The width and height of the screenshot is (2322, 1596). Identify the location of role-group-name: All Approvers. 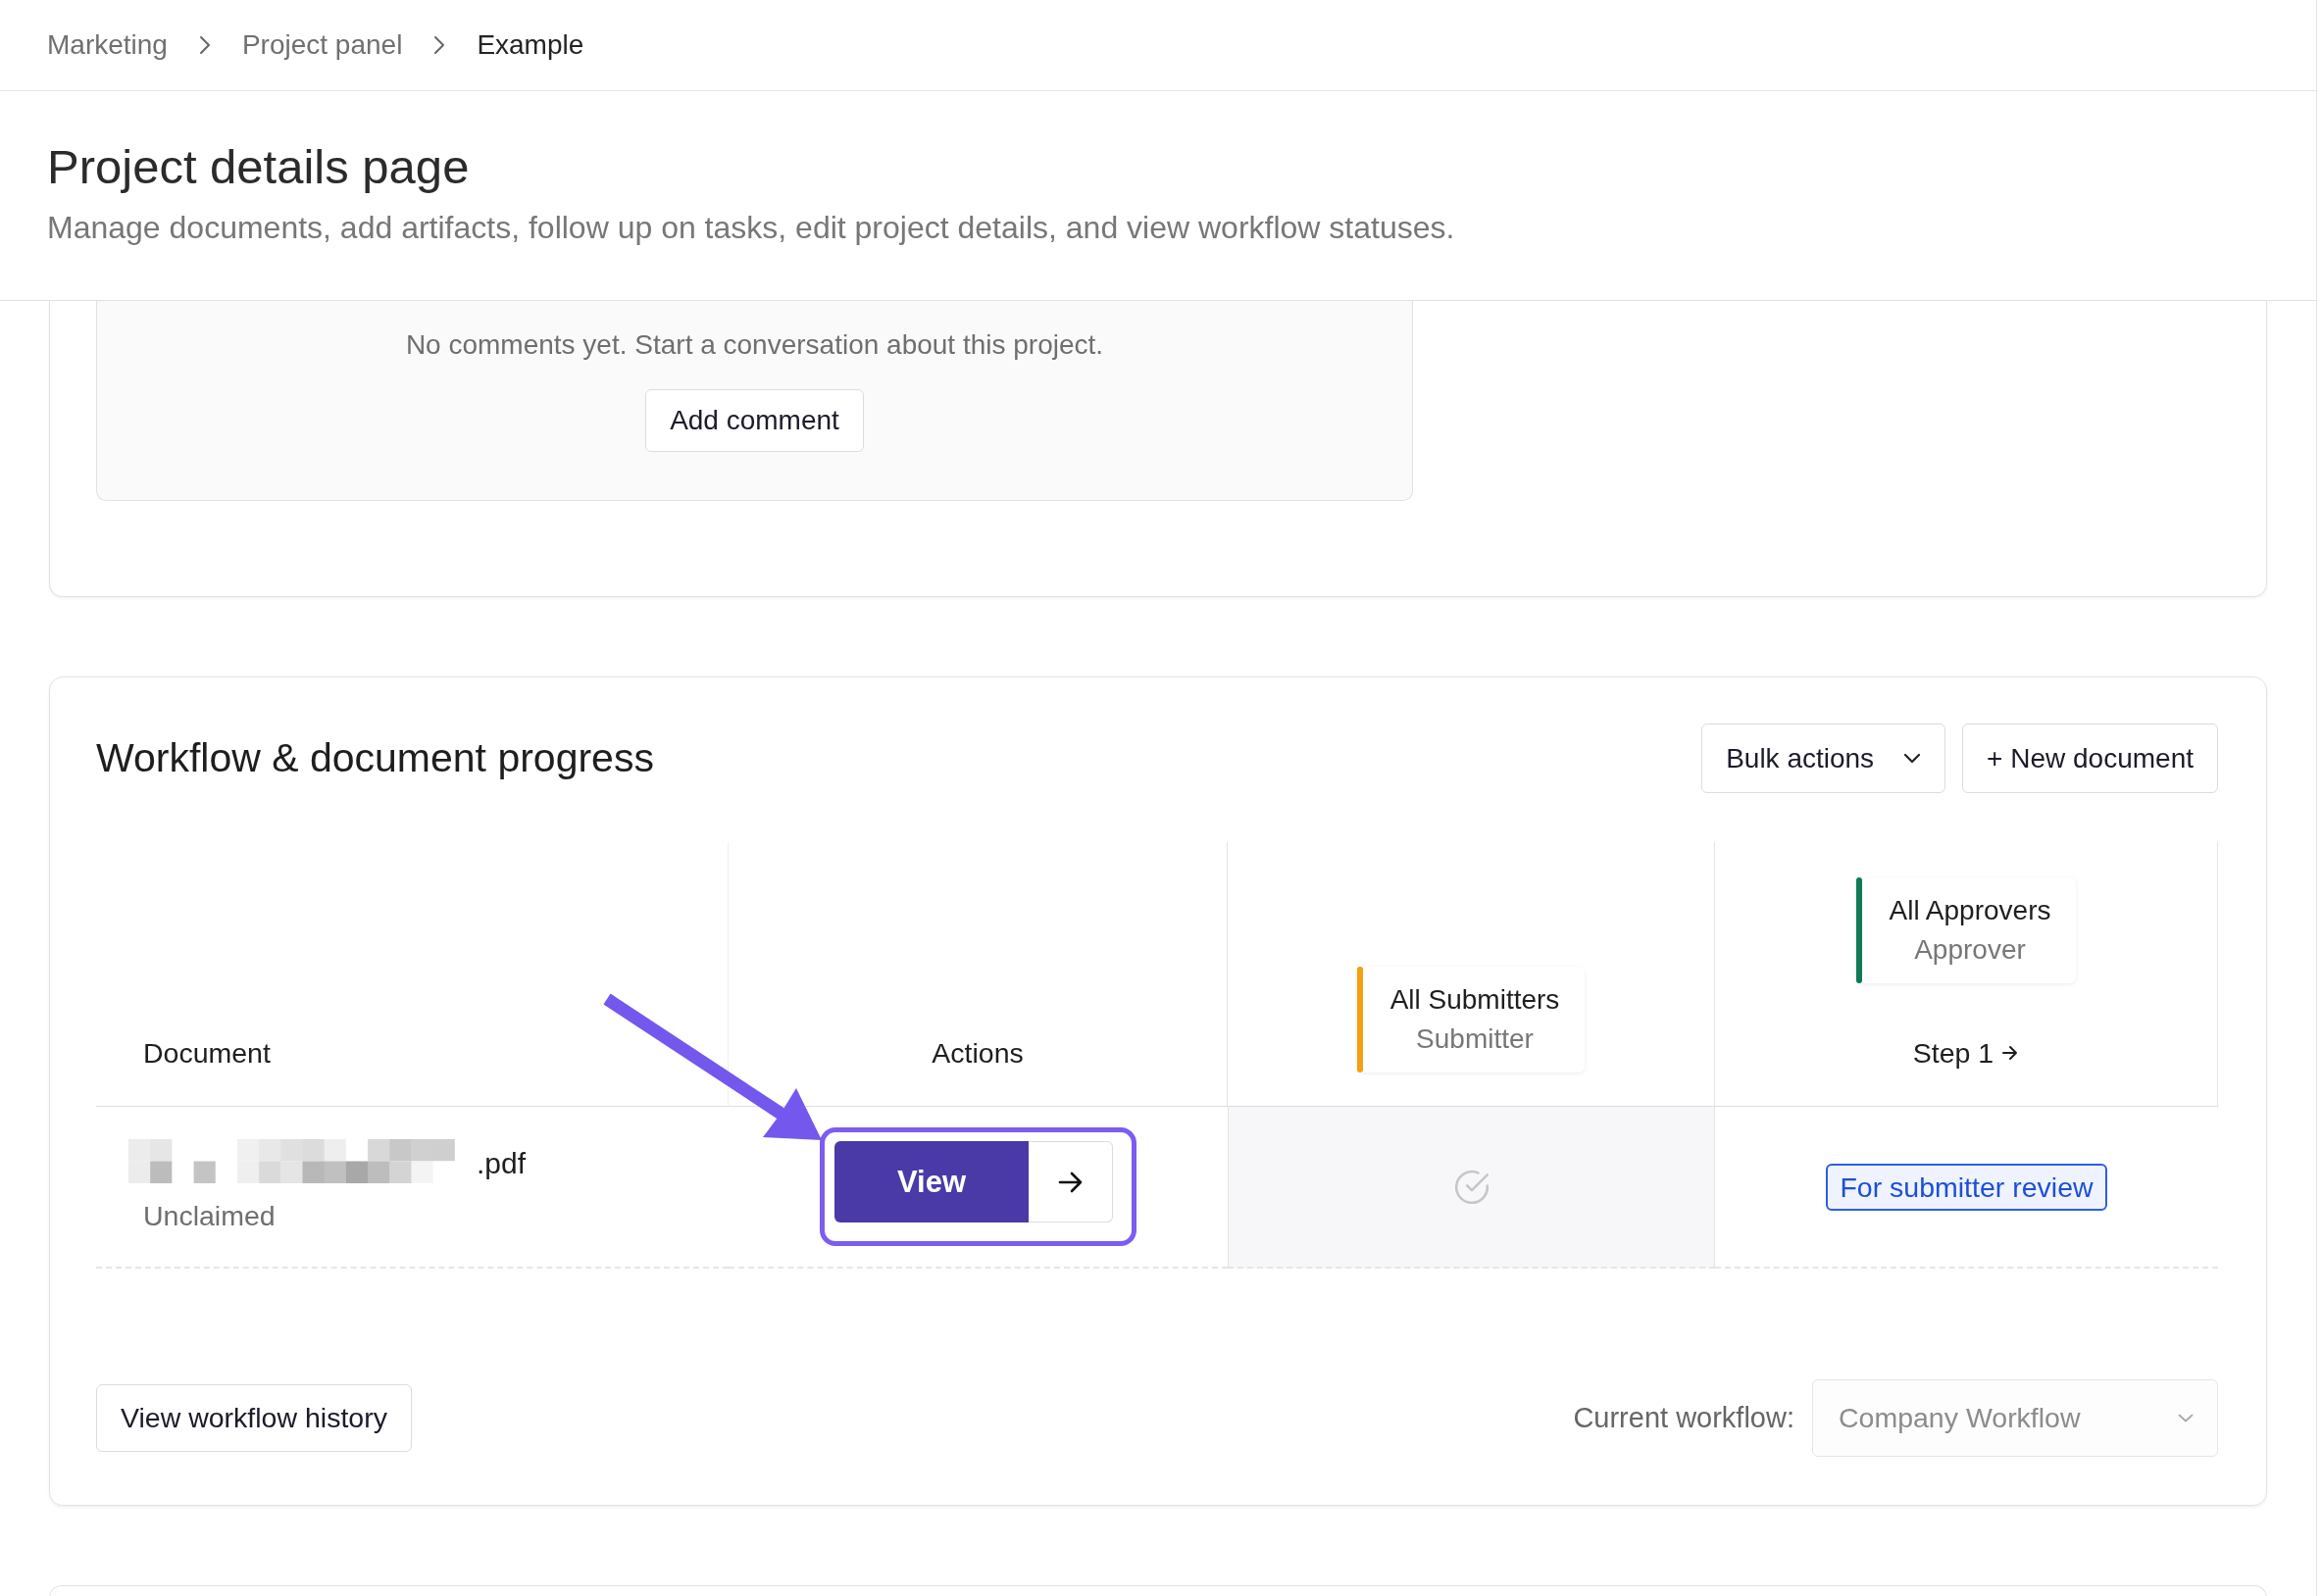
(1970, 910).